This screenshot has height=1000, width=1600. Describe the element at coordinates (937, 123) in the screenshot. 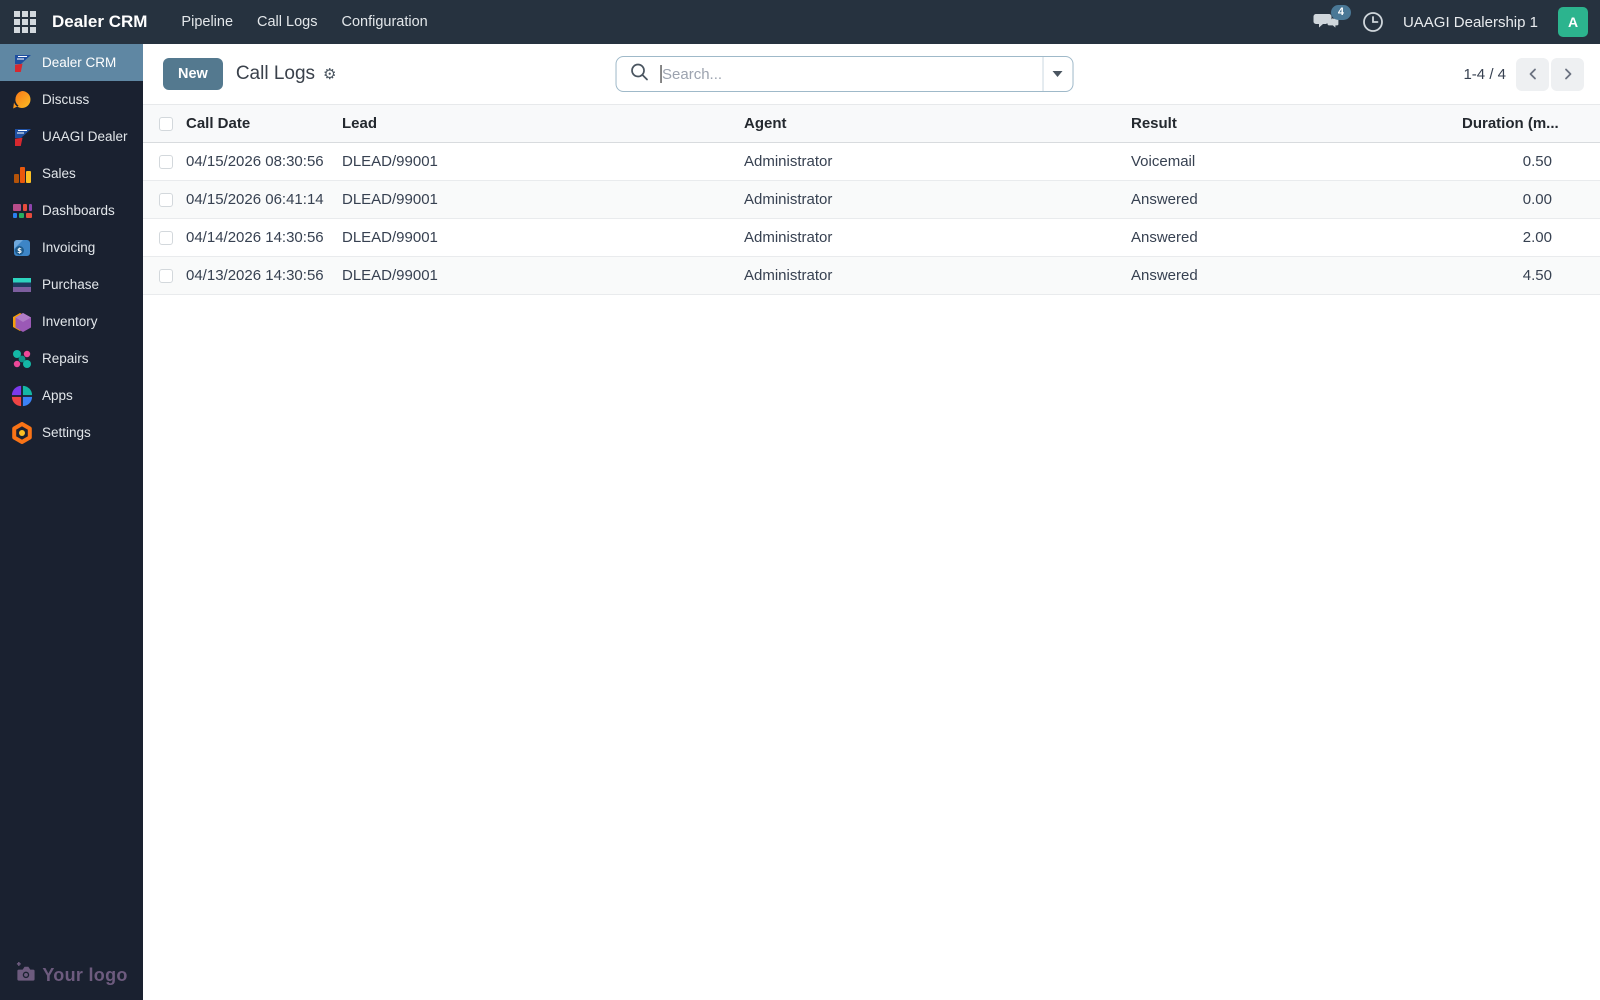

I see `column-header-agent: Agent` at that location.